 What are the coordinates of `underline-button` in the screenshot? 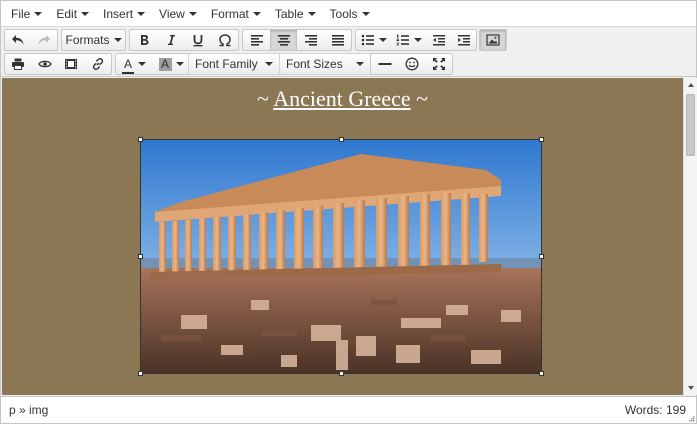 It's located at (197, 40).